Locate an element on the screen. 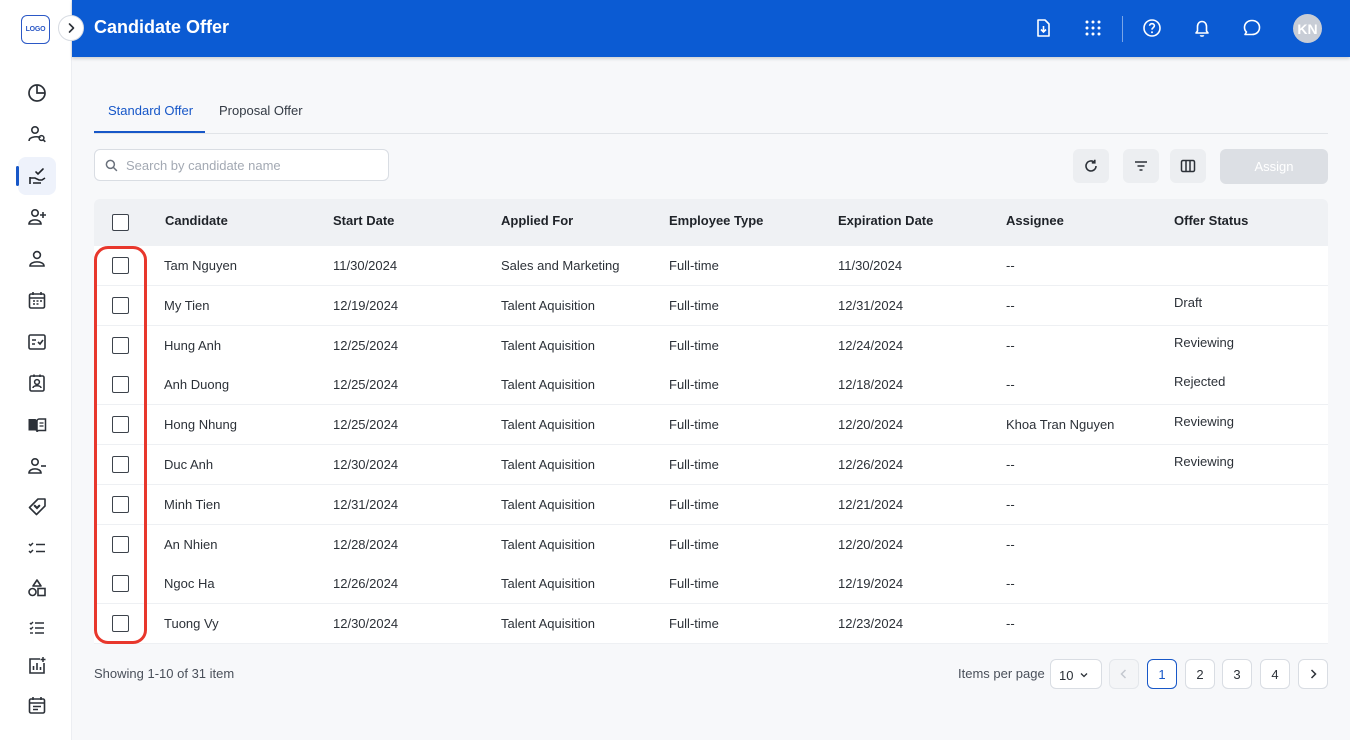 This screenshot has height=740, width=1350. sidebar-item-add-candidate is located at coordinates (37, 217).